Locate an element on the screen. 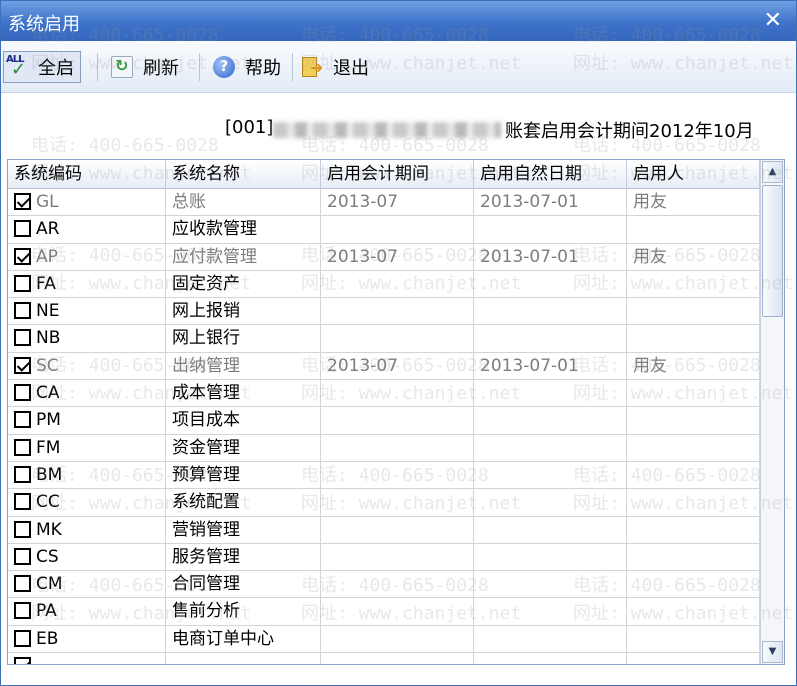  table-row: EB 电商订单中心 is located at coordinates (384, 639).